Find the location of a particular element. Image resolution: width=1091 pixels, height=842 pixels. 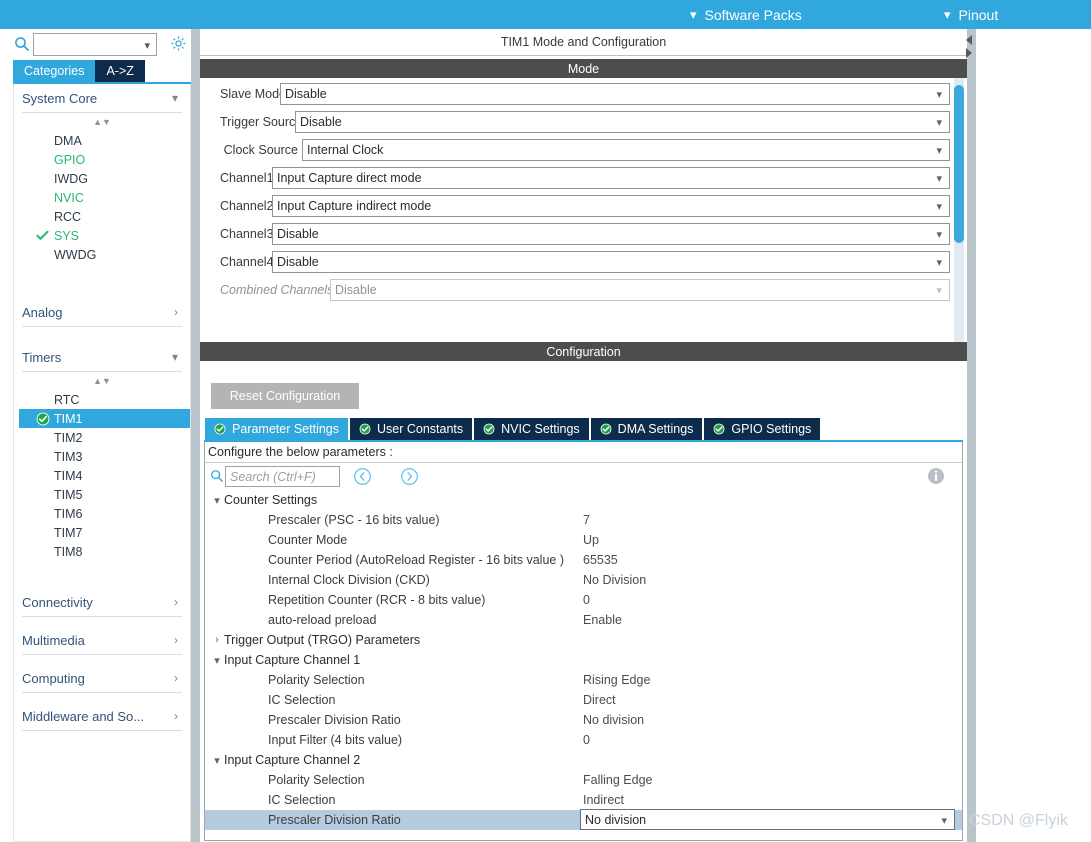

slave-mode-select: Disable ▾ is located at coordinates (615, 94).